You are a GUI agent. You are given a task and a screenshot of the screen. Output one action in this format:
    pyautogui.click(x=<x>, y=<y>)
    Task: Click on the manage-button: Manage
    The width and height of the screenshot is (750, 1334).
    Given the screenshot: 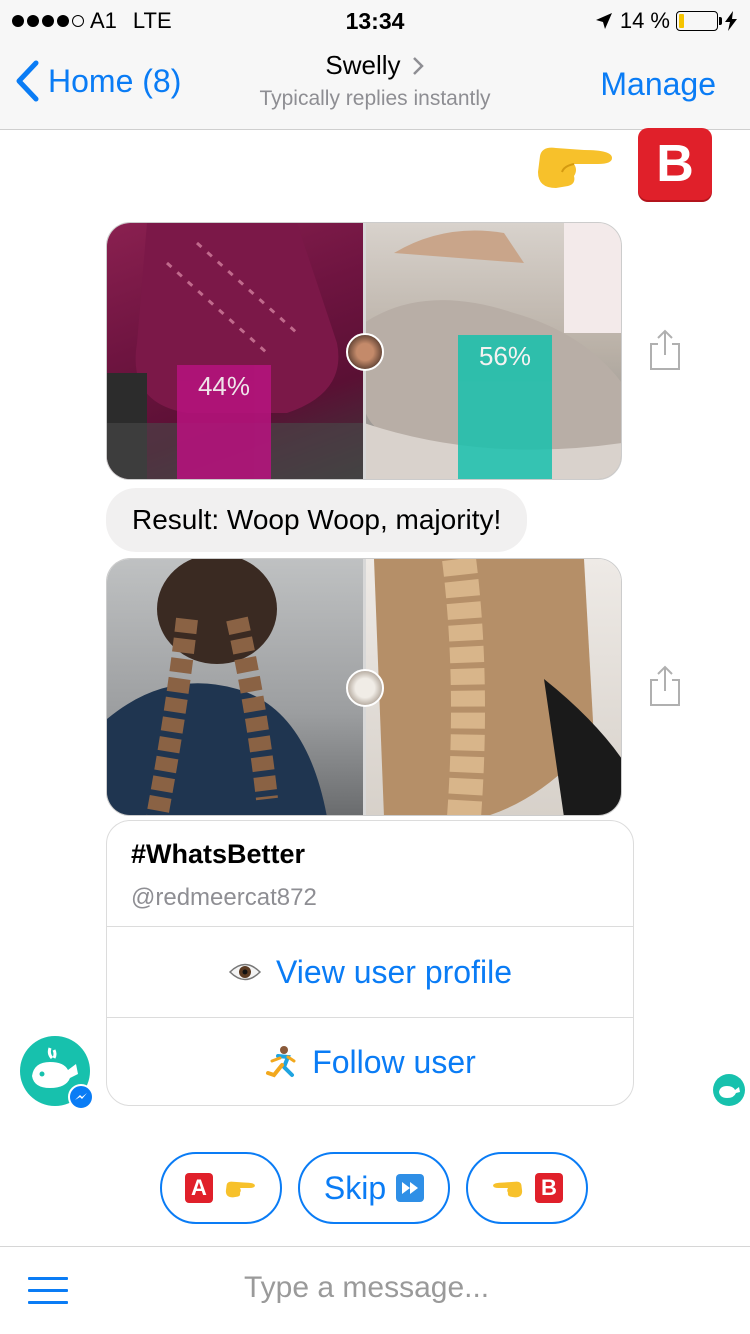 What is the action you would take?
    pyautogui.click(x=658, y=84)
    